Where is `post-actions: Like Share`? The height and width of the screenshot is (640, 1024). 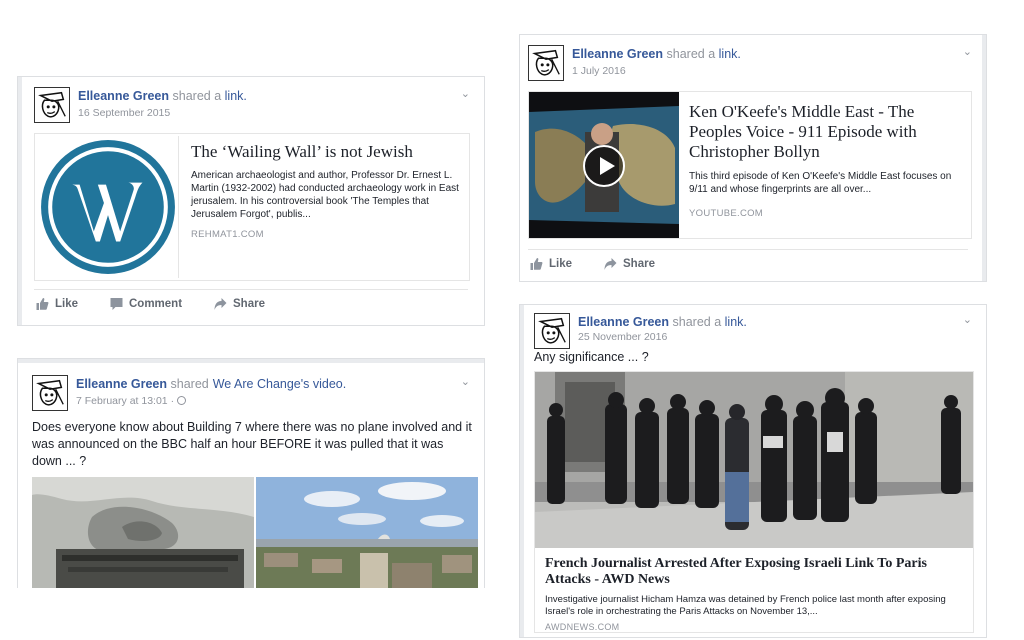 post-actions: Like Share is located at coordinates (748, 264).